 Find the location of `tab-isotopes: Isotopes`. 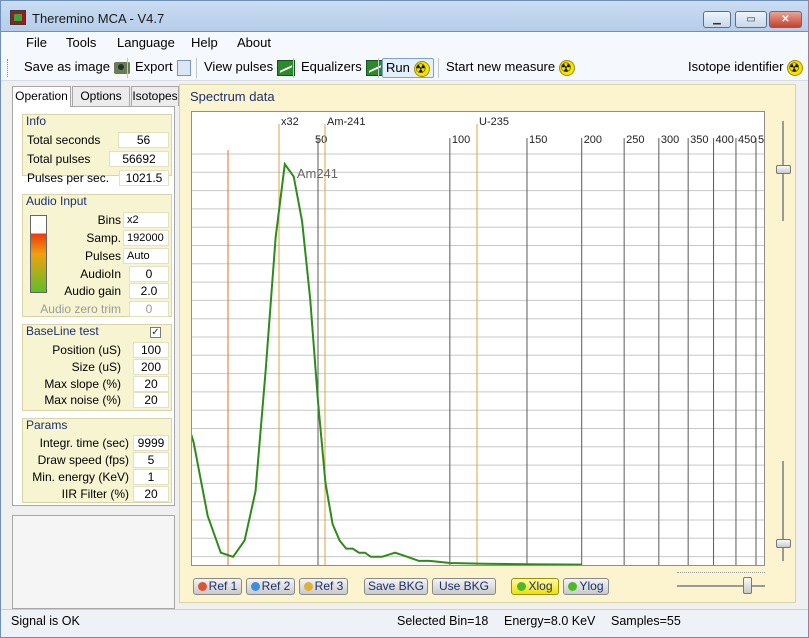

tab-isotopes: Isotopes is located at coordinates (155, 96).